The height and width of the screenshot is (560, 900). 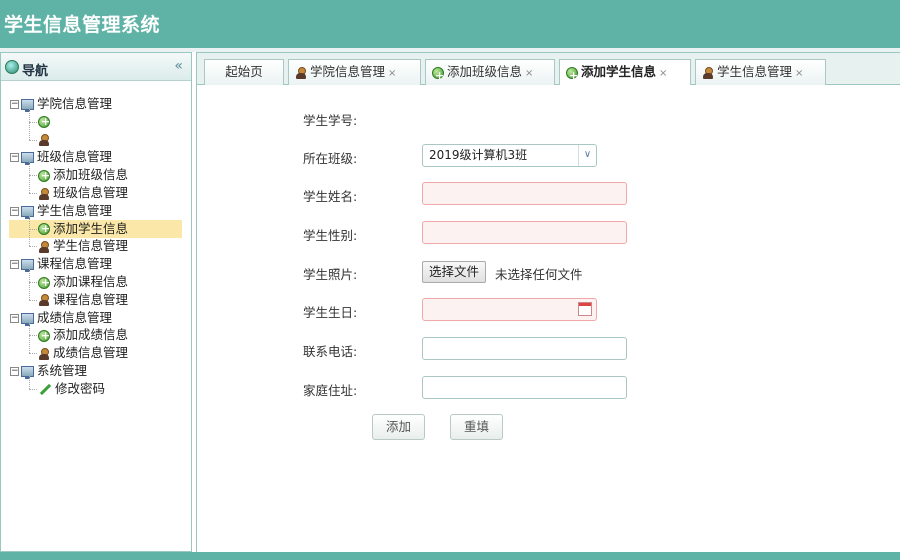 I want to click on class-select-value: 2019级计算机3班, so click(x=478, y=155).